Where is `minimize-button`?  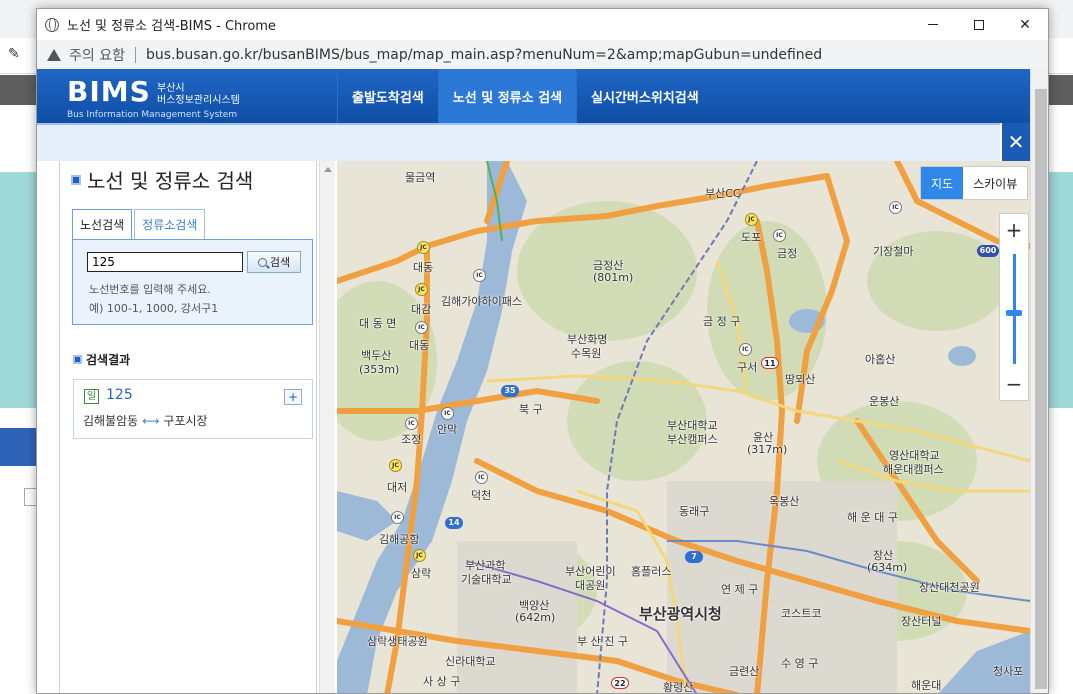 minimize-button is located at coordinates (933, 24).